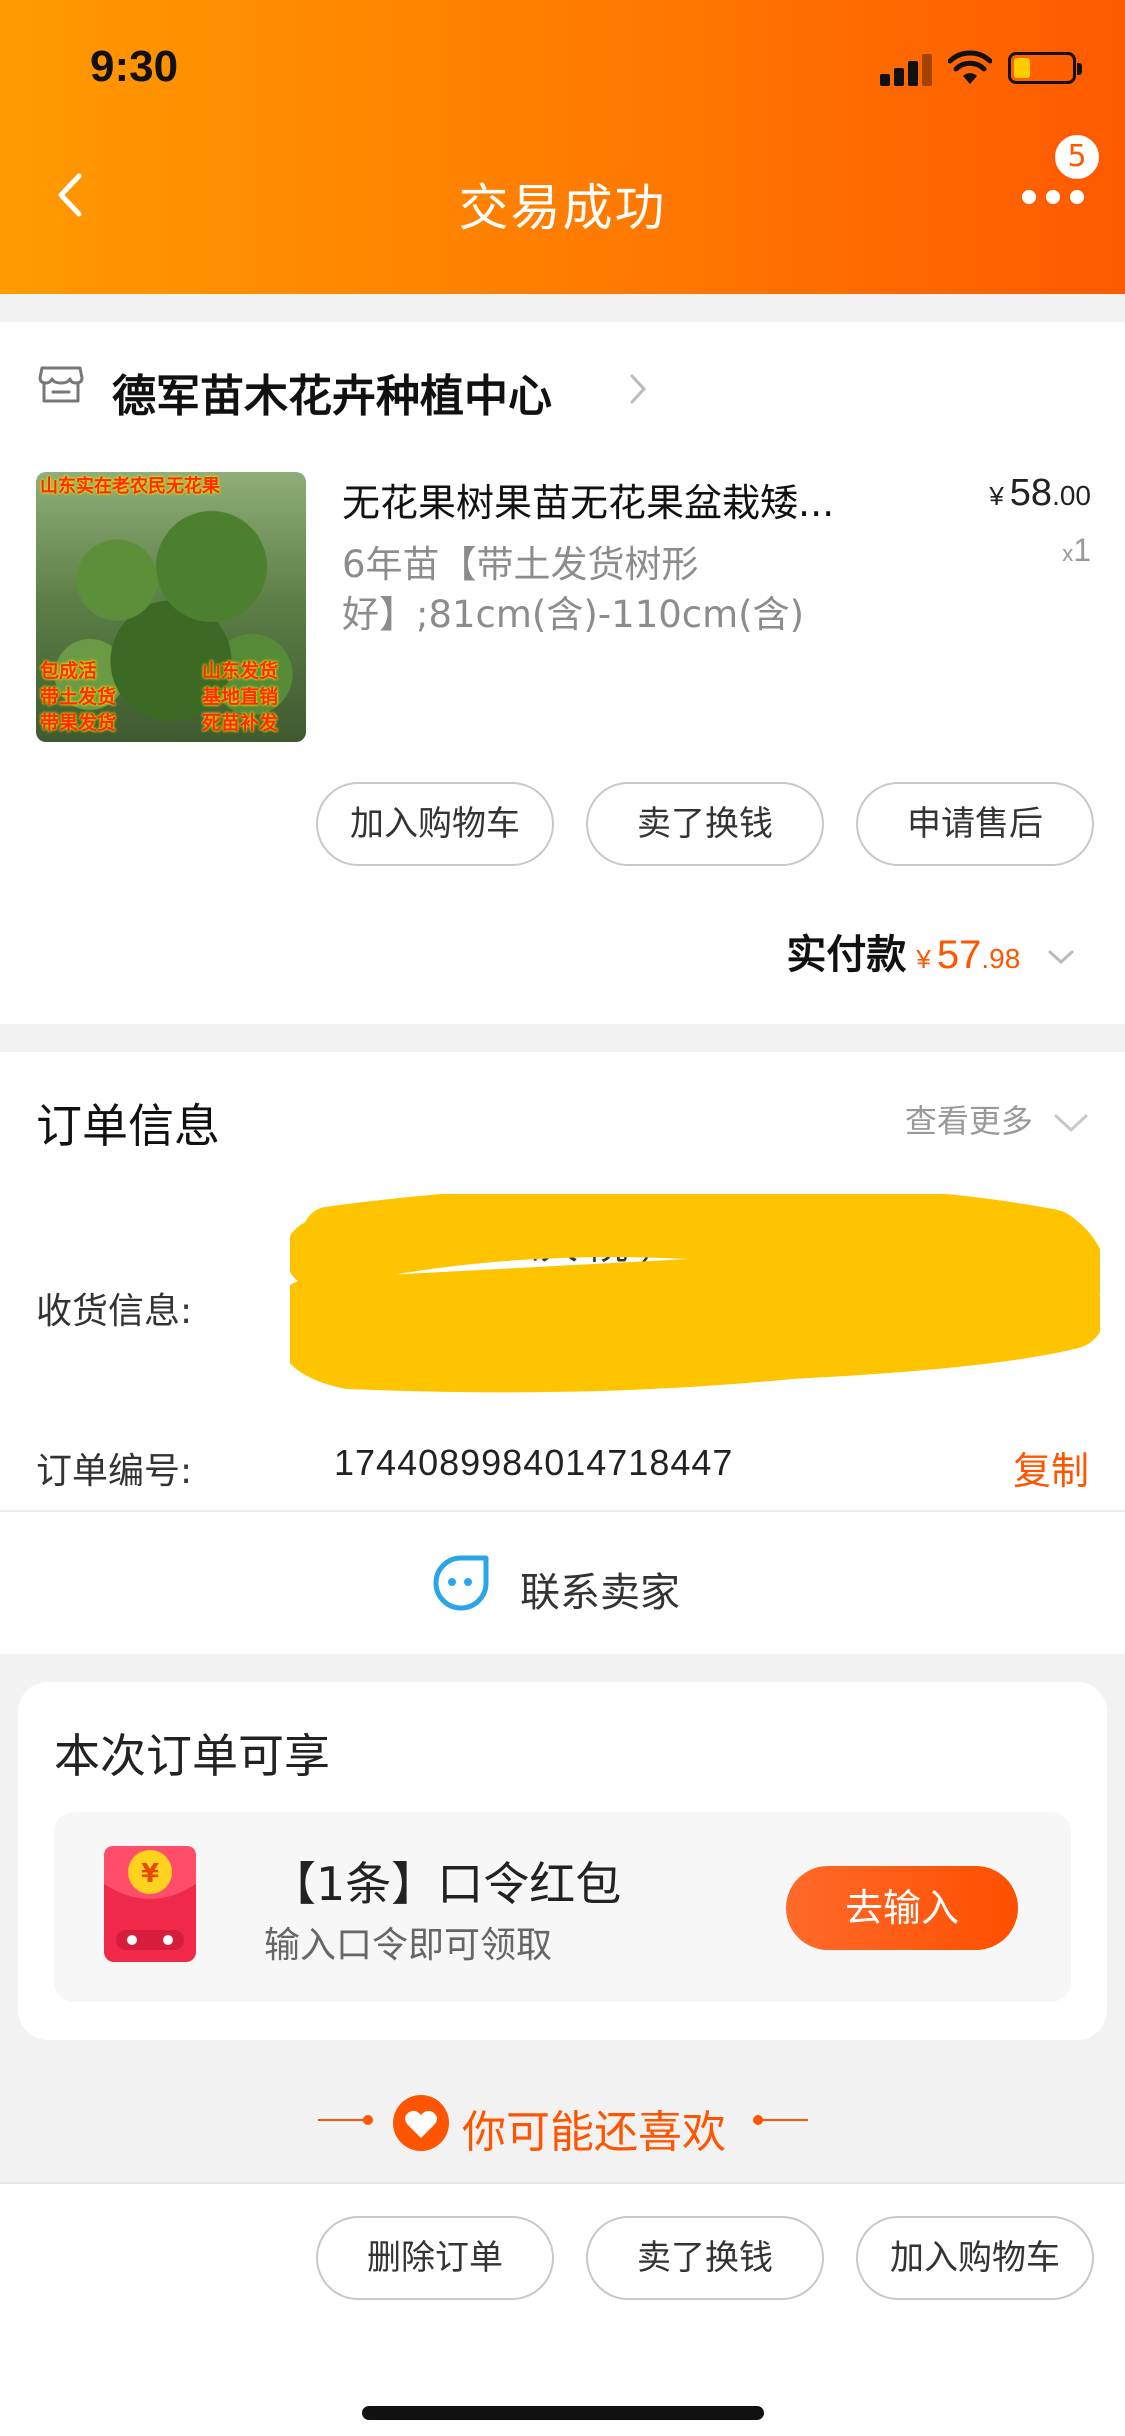 The height and width of the screenshot is (2436, 1125). What do you see at coordinates (968, 1121) in the screenshot?
I see `view-more-label: 查看更多` at bounding box center [968, 1121].